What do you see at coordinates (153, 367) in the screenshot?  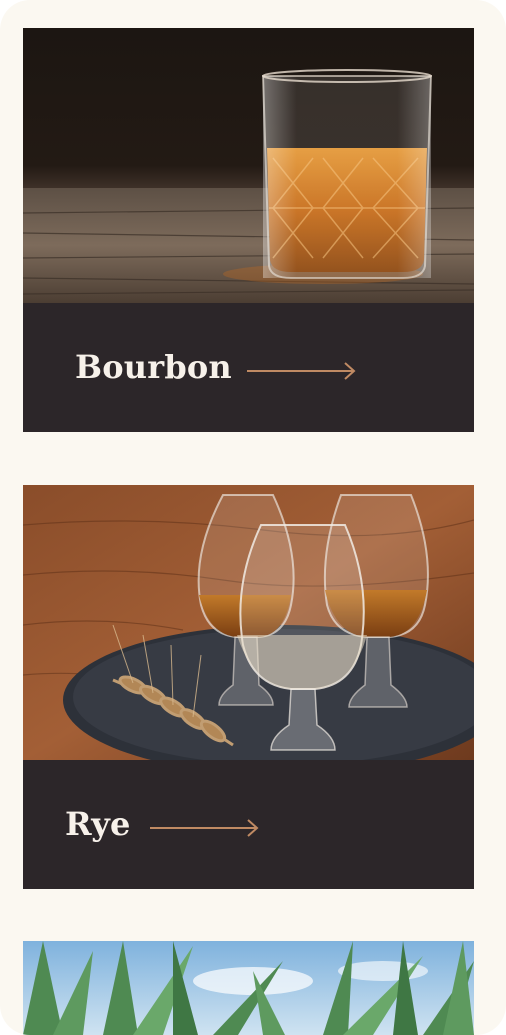 I see `category-label: Bourbon` at bounding box center [153, 367].